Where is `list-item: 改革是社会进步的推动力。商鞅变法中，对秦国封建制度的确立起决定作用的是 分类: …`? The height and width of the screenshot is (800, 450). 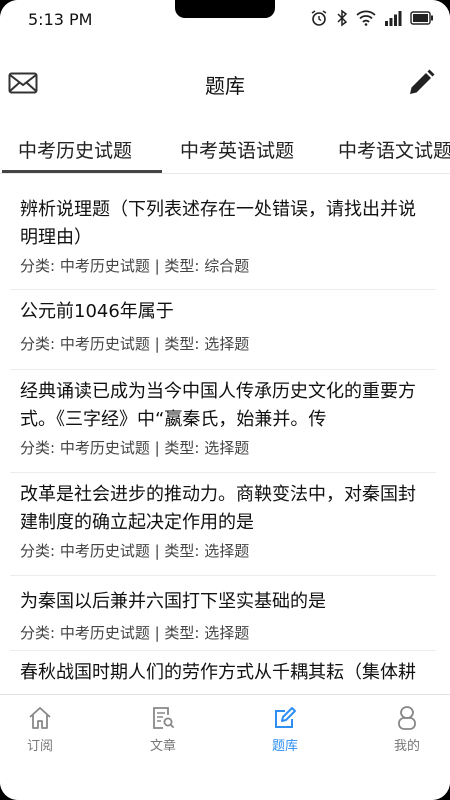 list-item: 改革是社会进步的推动力。商鞅变法中，对秦国封建制度的确立起决定作用的是 分类: … is located at coordinates (223, 524).